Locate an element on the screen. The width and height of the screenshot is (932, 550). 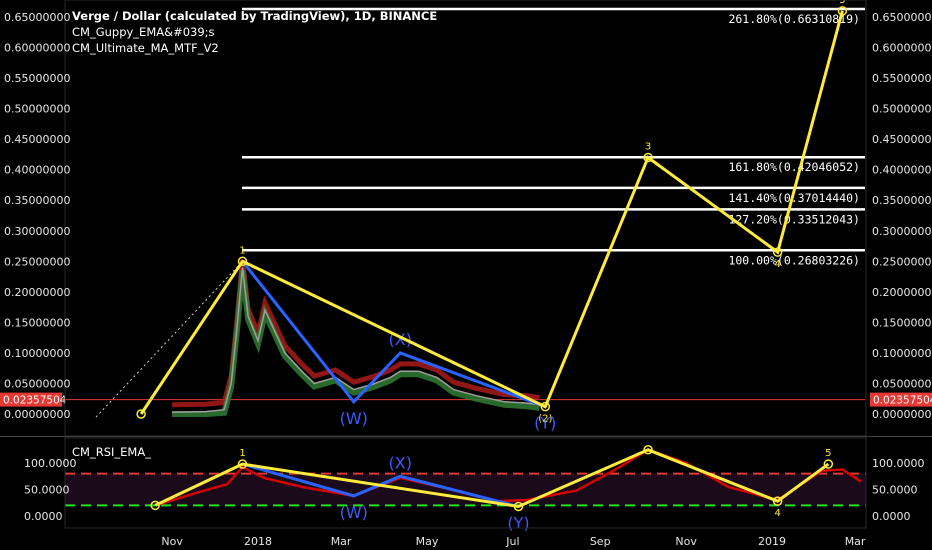
fib-level-label: 127.20%(0.33512043) is located at coordinates (794, 219).